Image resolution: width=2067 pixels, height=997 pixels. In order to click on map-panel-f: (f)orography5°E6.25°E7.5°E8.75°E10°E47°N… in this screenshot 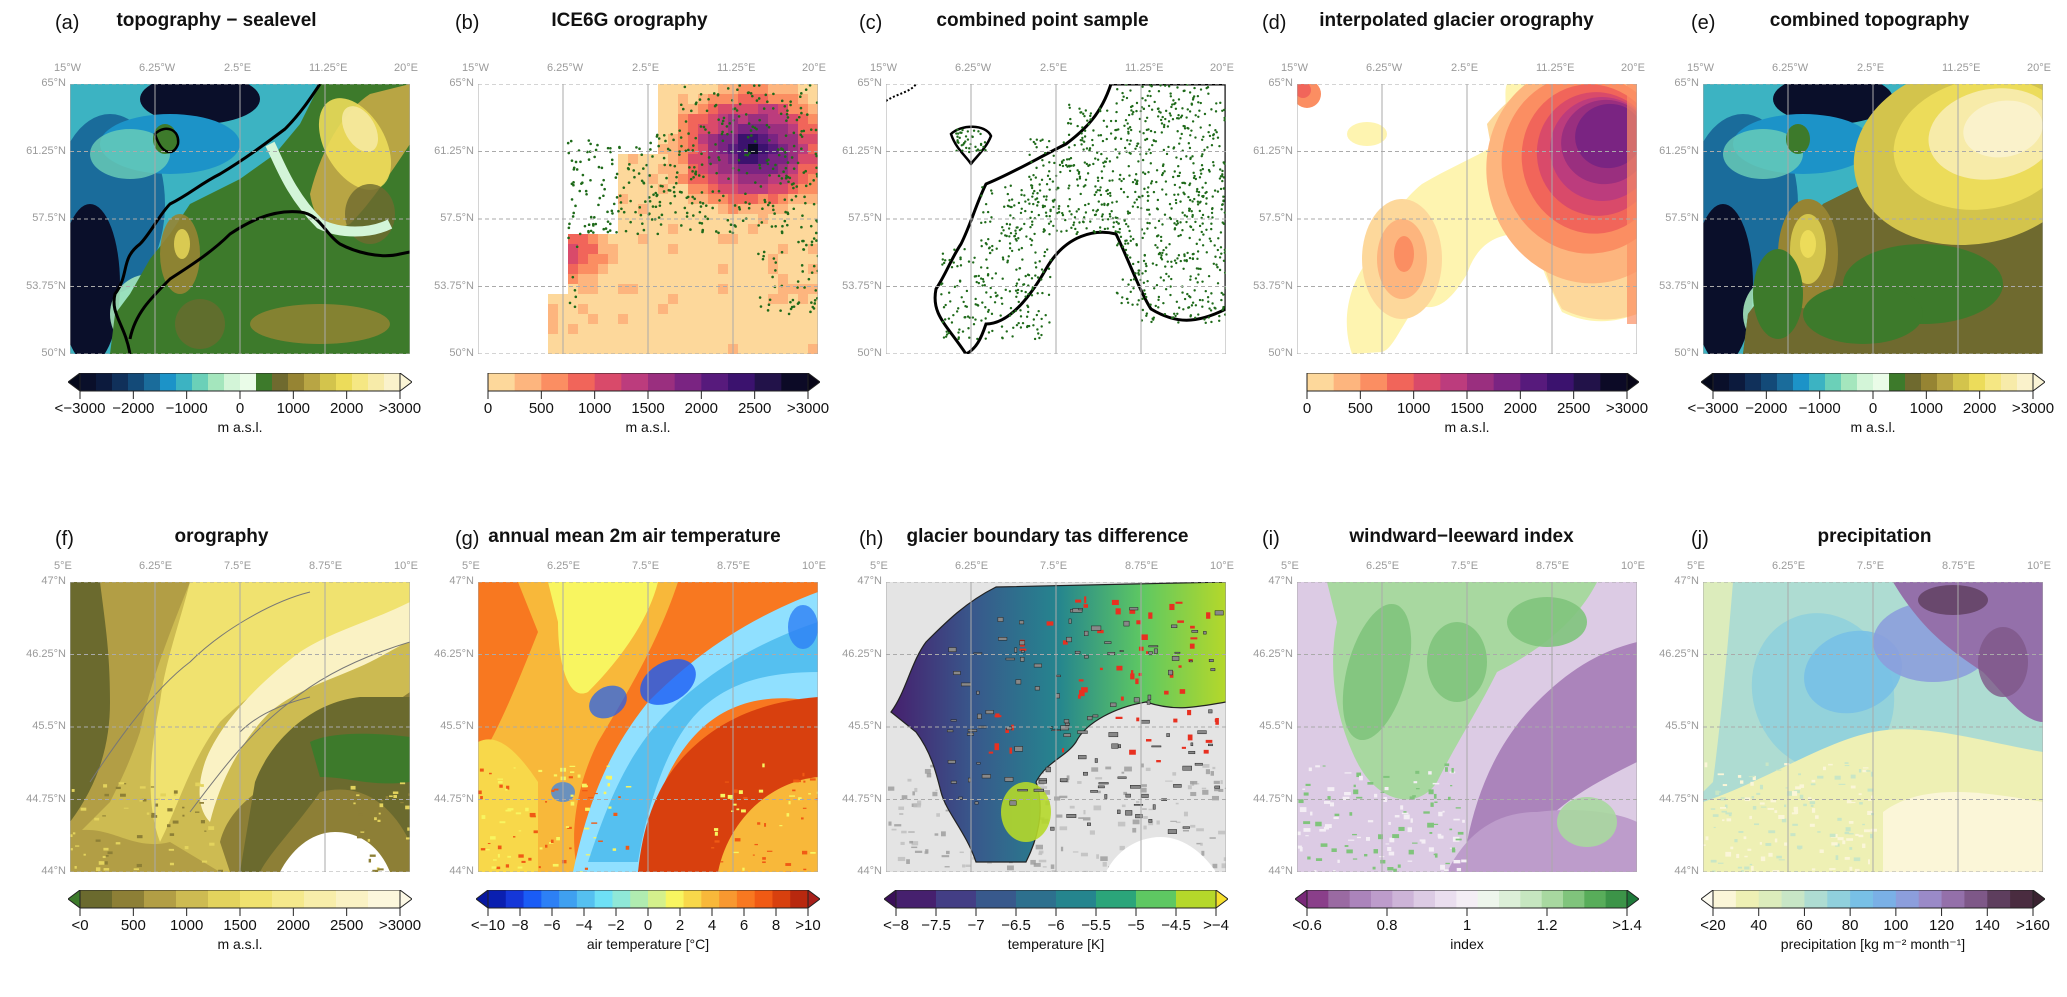, I will do `click(206, 753)`.